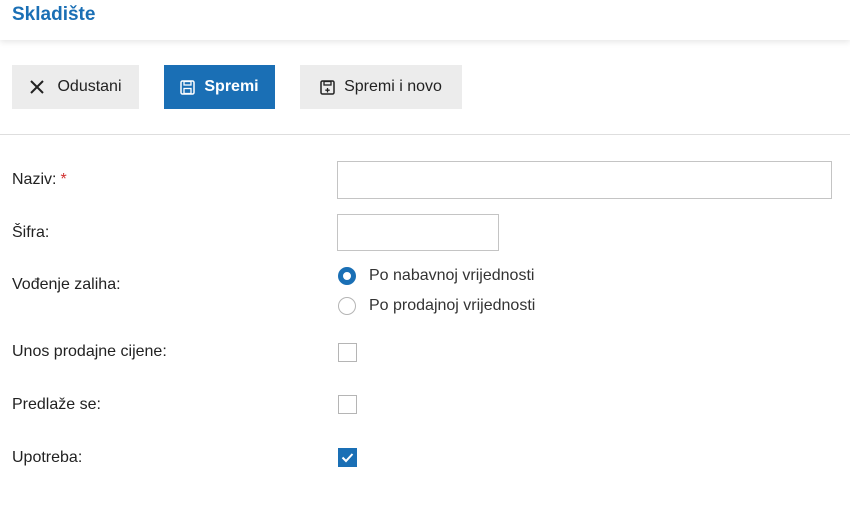  Describe the element at coordinates (584, 180) in the screenshot. I see `naziv-input` at that location.